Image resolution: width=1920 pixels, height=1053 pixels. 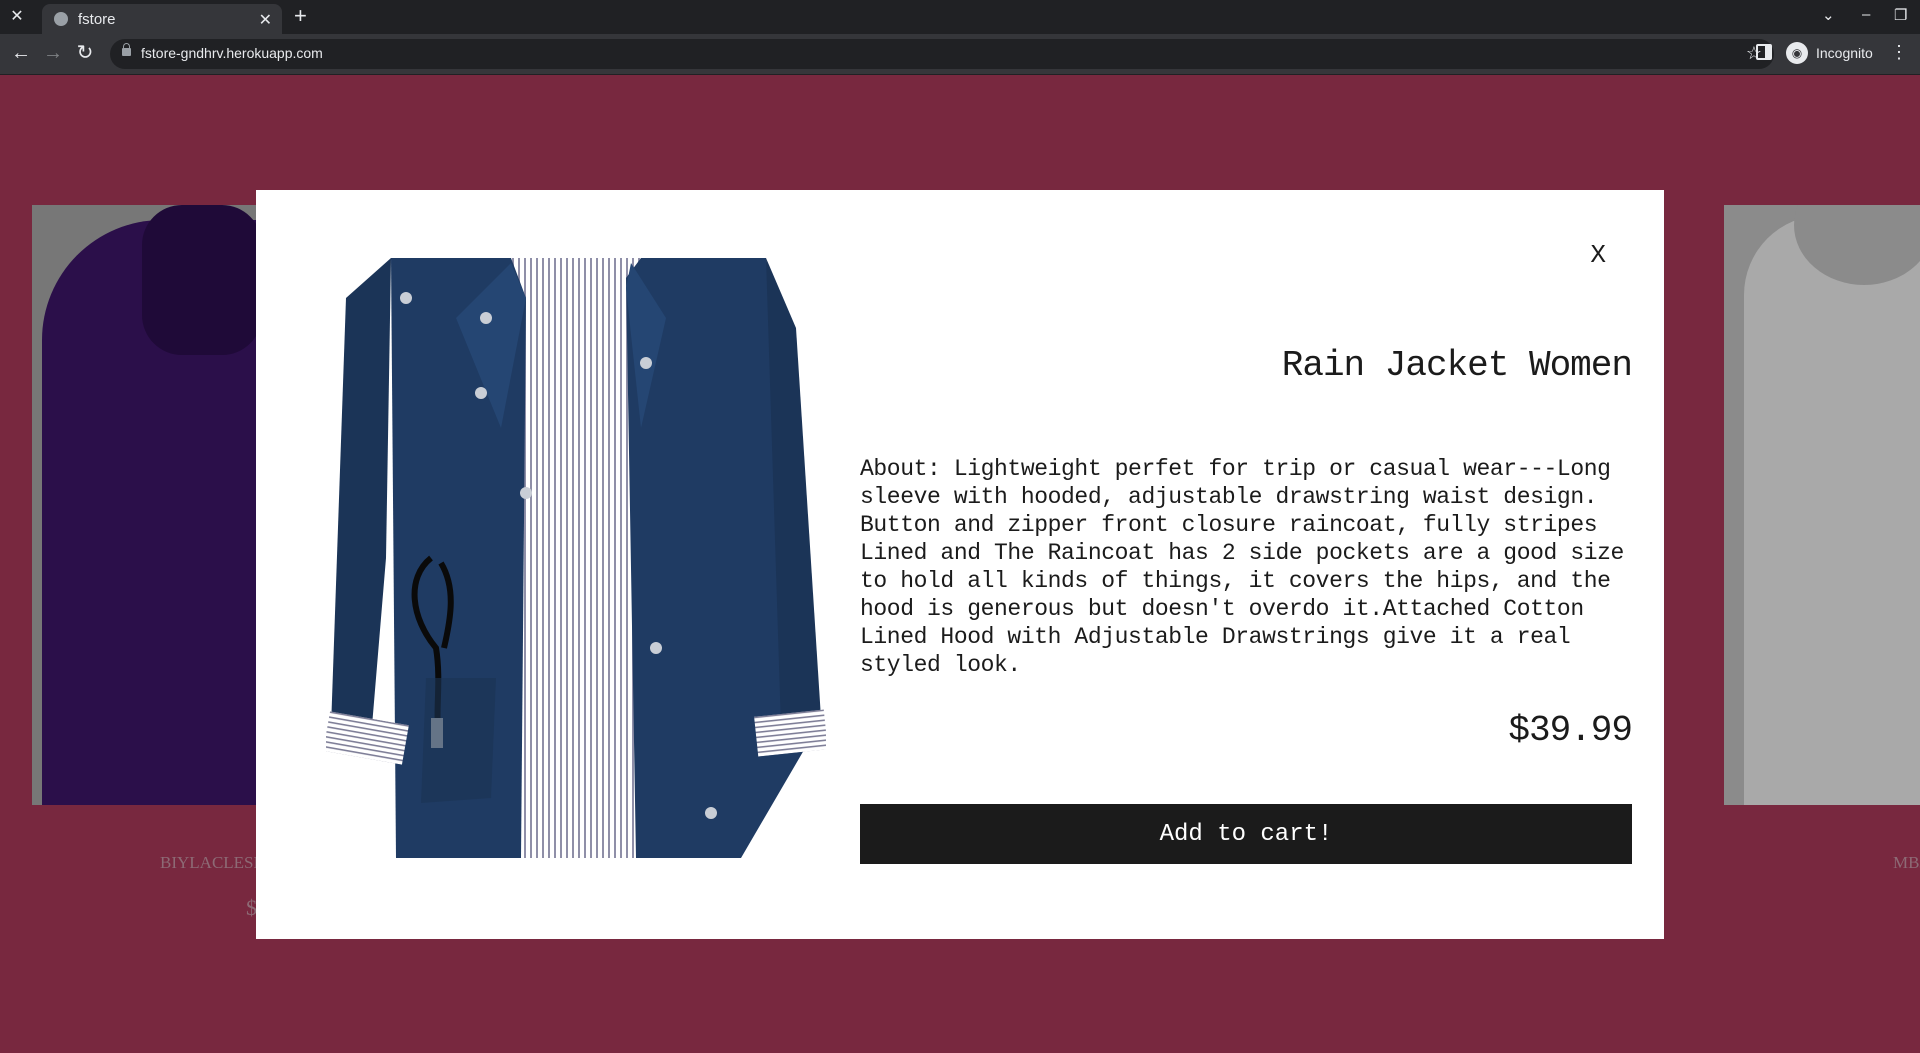 I want to click on product-price: $39.99, so click(x=1570, y=730).